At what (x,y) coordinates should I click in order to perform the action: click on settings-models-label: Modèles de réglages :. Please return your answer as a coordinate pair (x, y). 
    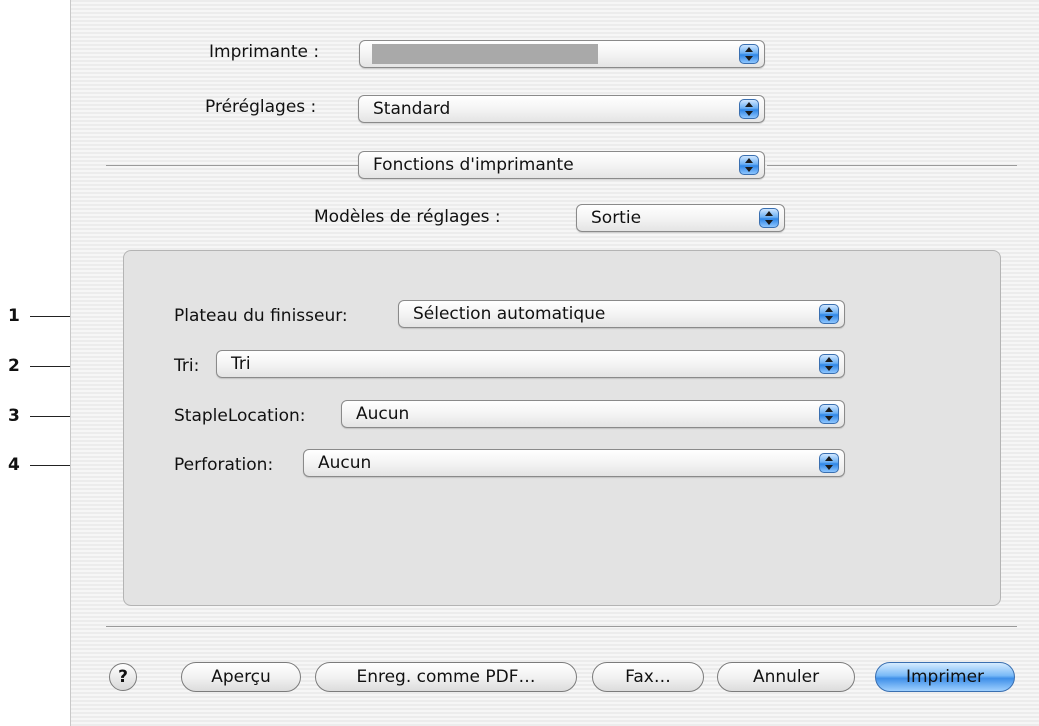
    Looking at the image, I should click on (407, 217).